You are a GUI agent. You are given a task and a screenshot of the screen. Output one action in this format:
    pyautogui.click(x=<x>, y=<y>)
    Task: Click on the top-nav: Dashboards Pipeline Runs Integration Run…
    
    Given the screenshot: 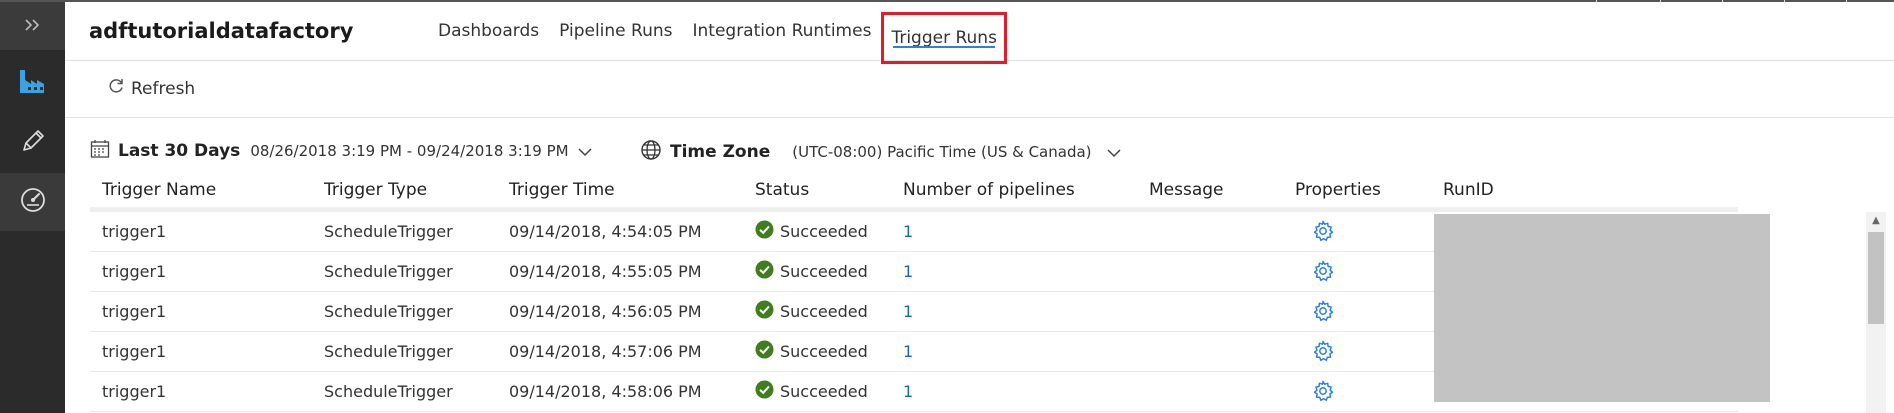 What is the action you would take?
    pyautogui.click(x=717, y=33)
    